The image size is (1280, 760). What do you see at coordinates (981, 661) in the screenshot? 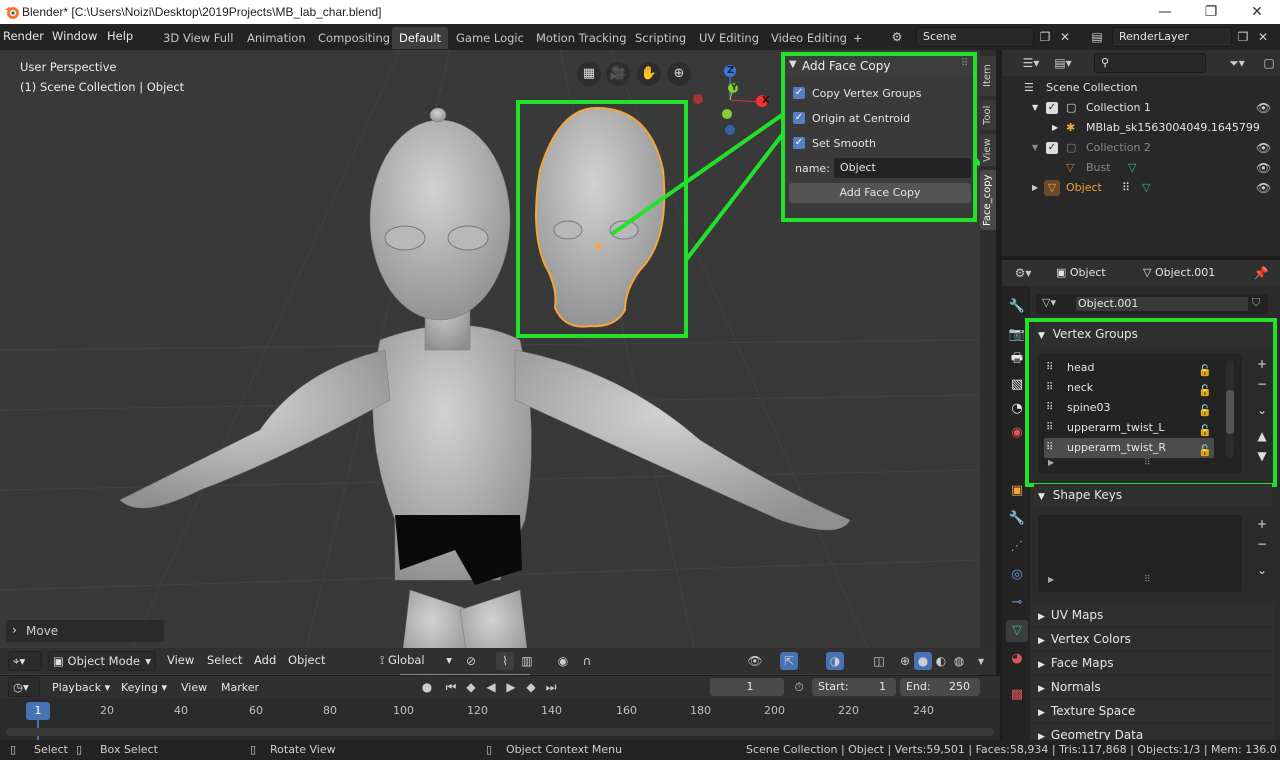
I see `shading-options-icon: ▾` at bounding box center [981, 661].